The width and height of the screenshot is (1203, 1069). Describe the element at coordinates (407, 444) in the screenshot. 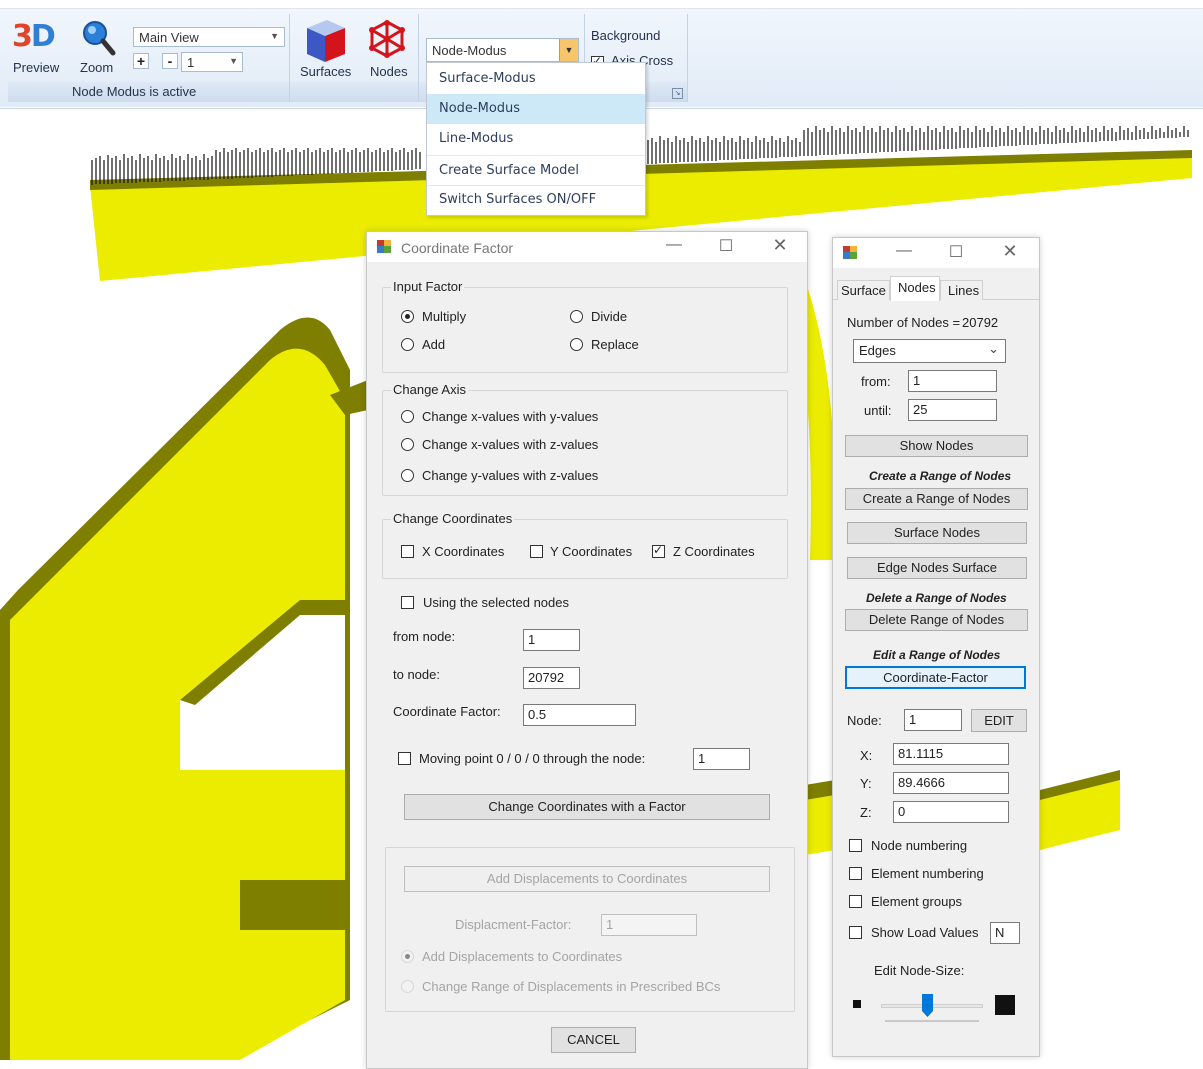

I see `xz-swap-radio` at that location.